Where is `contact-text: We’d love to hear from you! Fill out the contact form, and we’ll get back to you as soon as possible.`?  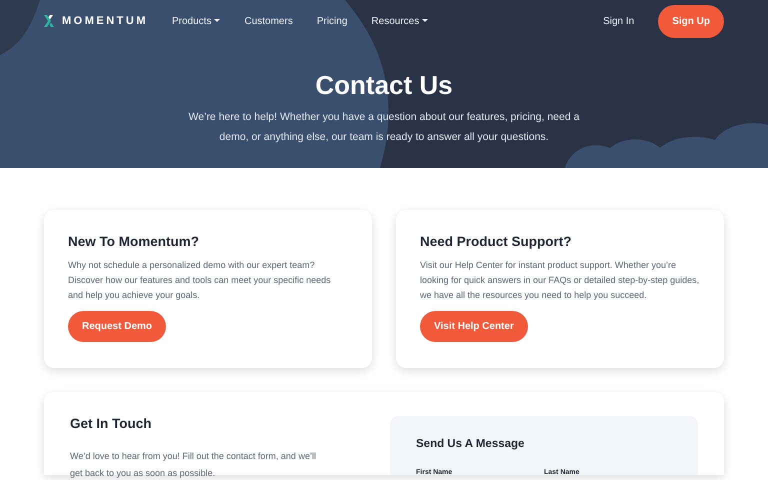 contact-text: We’d love to hear from you! Fill out the contact form, and we’ll get back to you as soon as possible. is located at coordinates (193, 465).